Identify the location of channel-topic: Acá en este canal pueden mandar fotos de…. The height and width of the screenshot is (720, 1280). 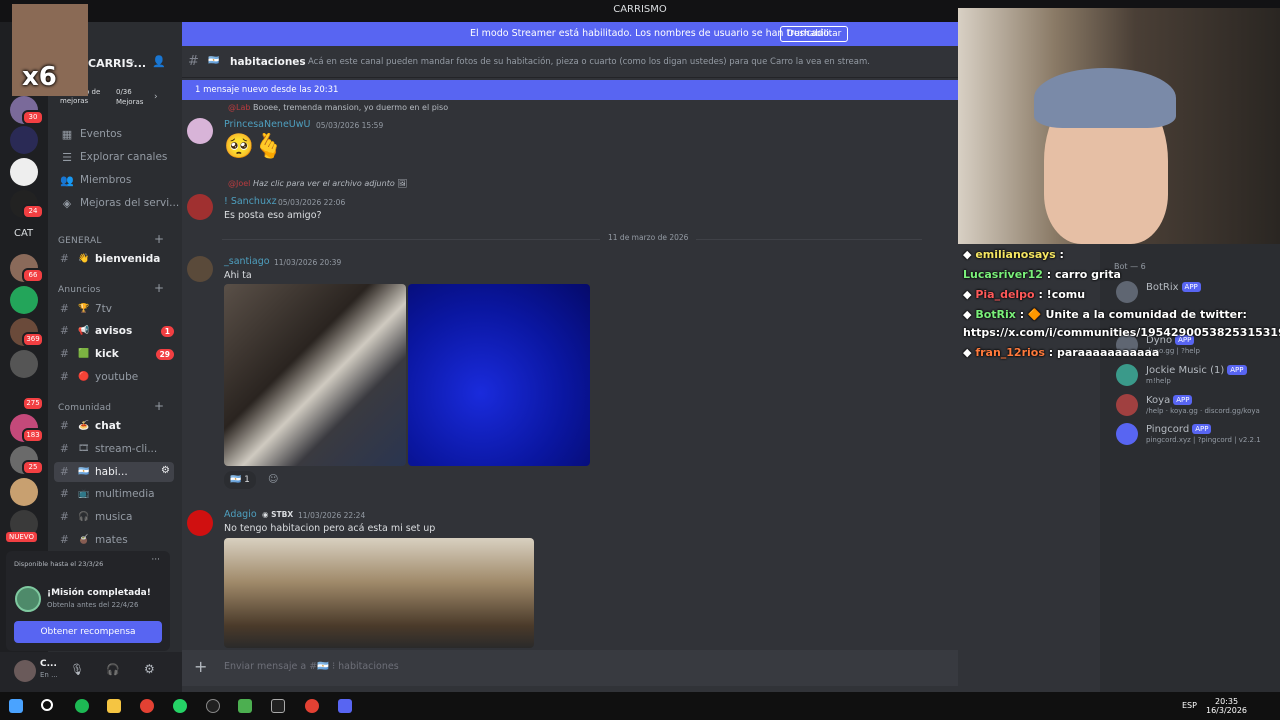
(589, 62).